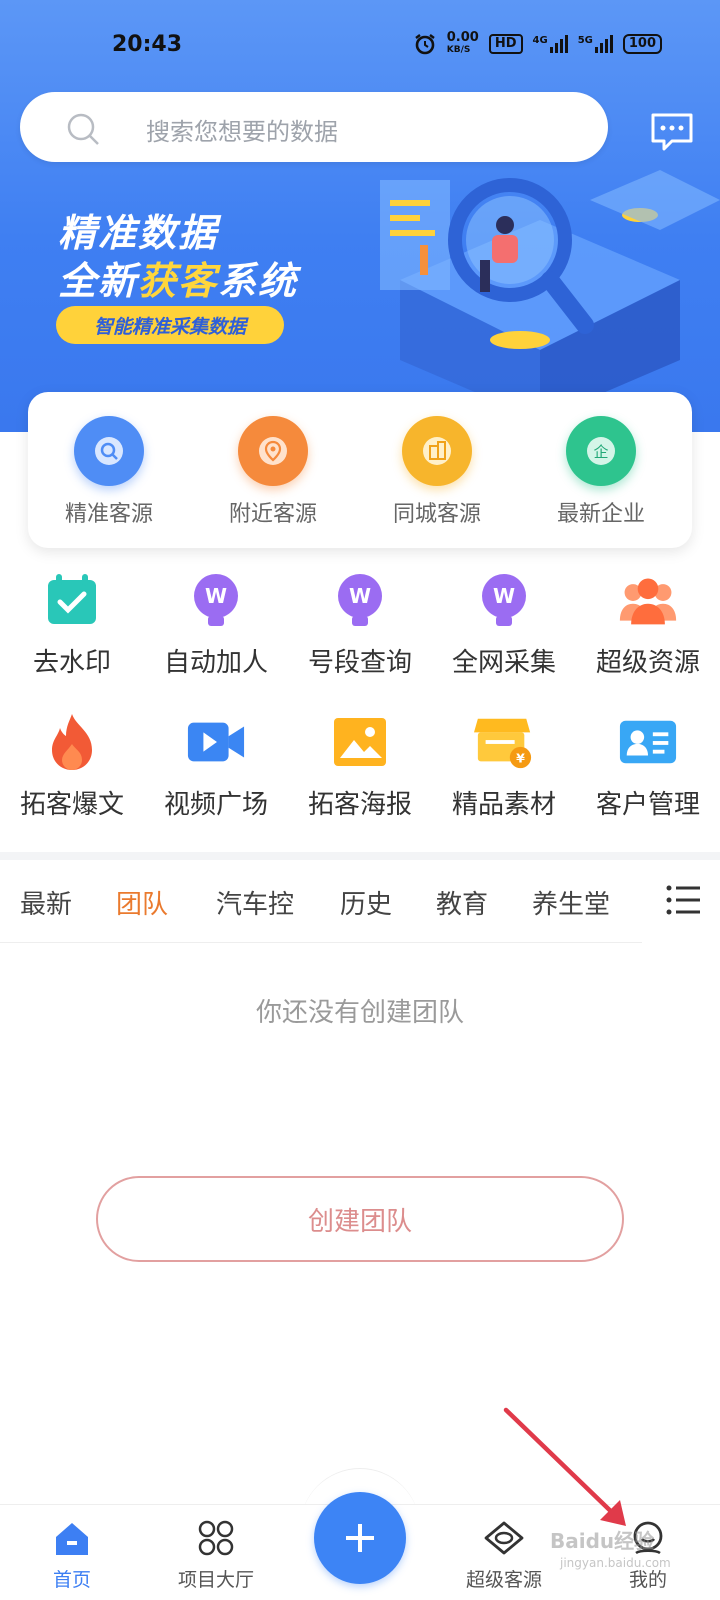  Describe the element at coordinates (72, 742) in the screenshot. I see `flame-icon` at that location.